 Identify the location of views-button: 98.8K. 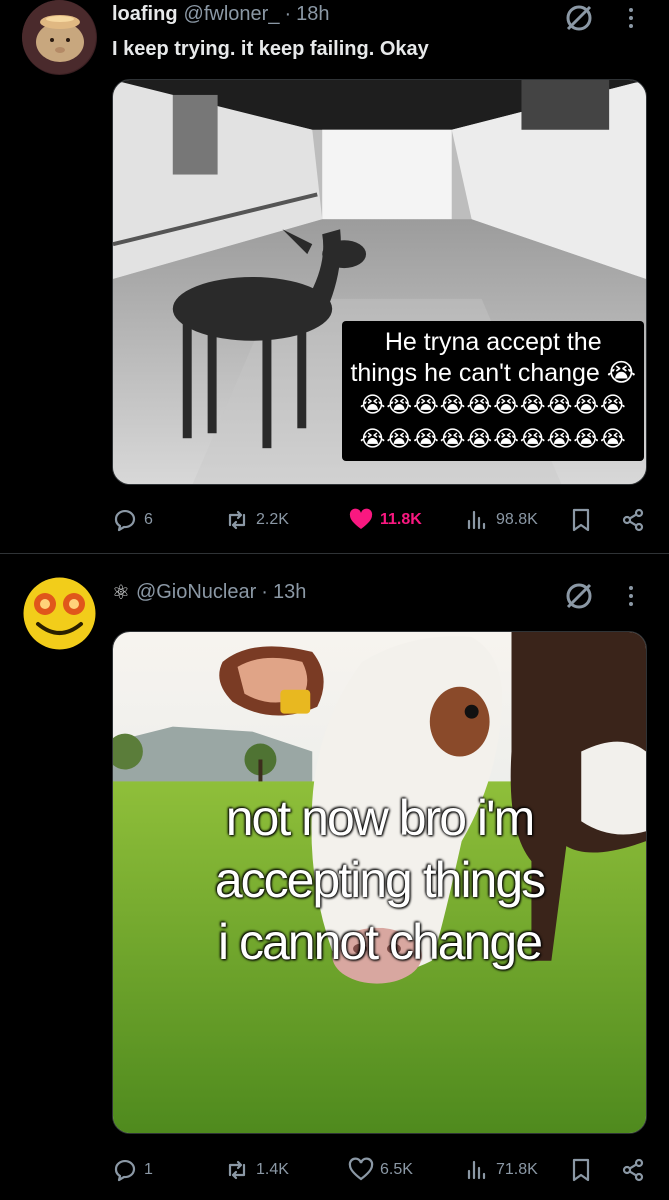
(501, 520).